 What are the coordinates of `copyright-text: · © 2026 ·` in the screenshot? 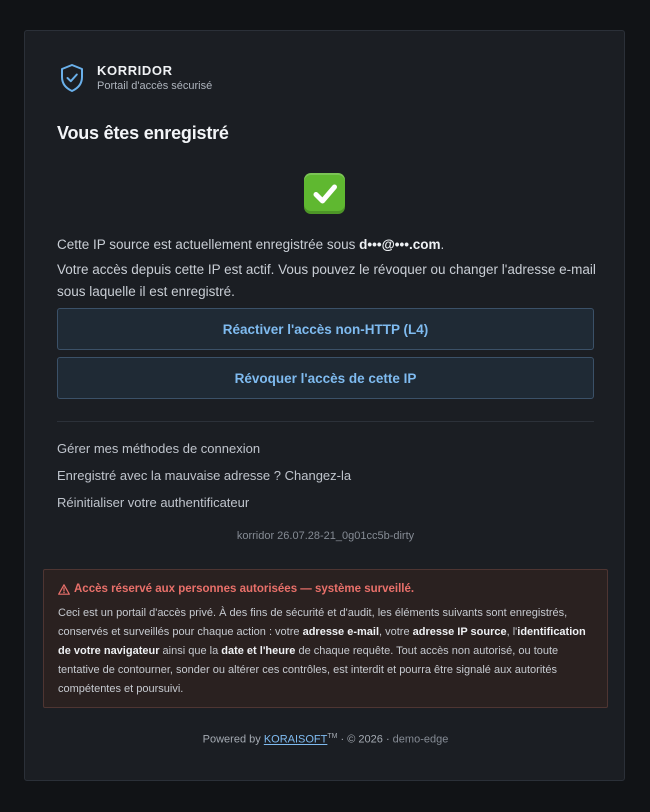 It's located at (365, 739).